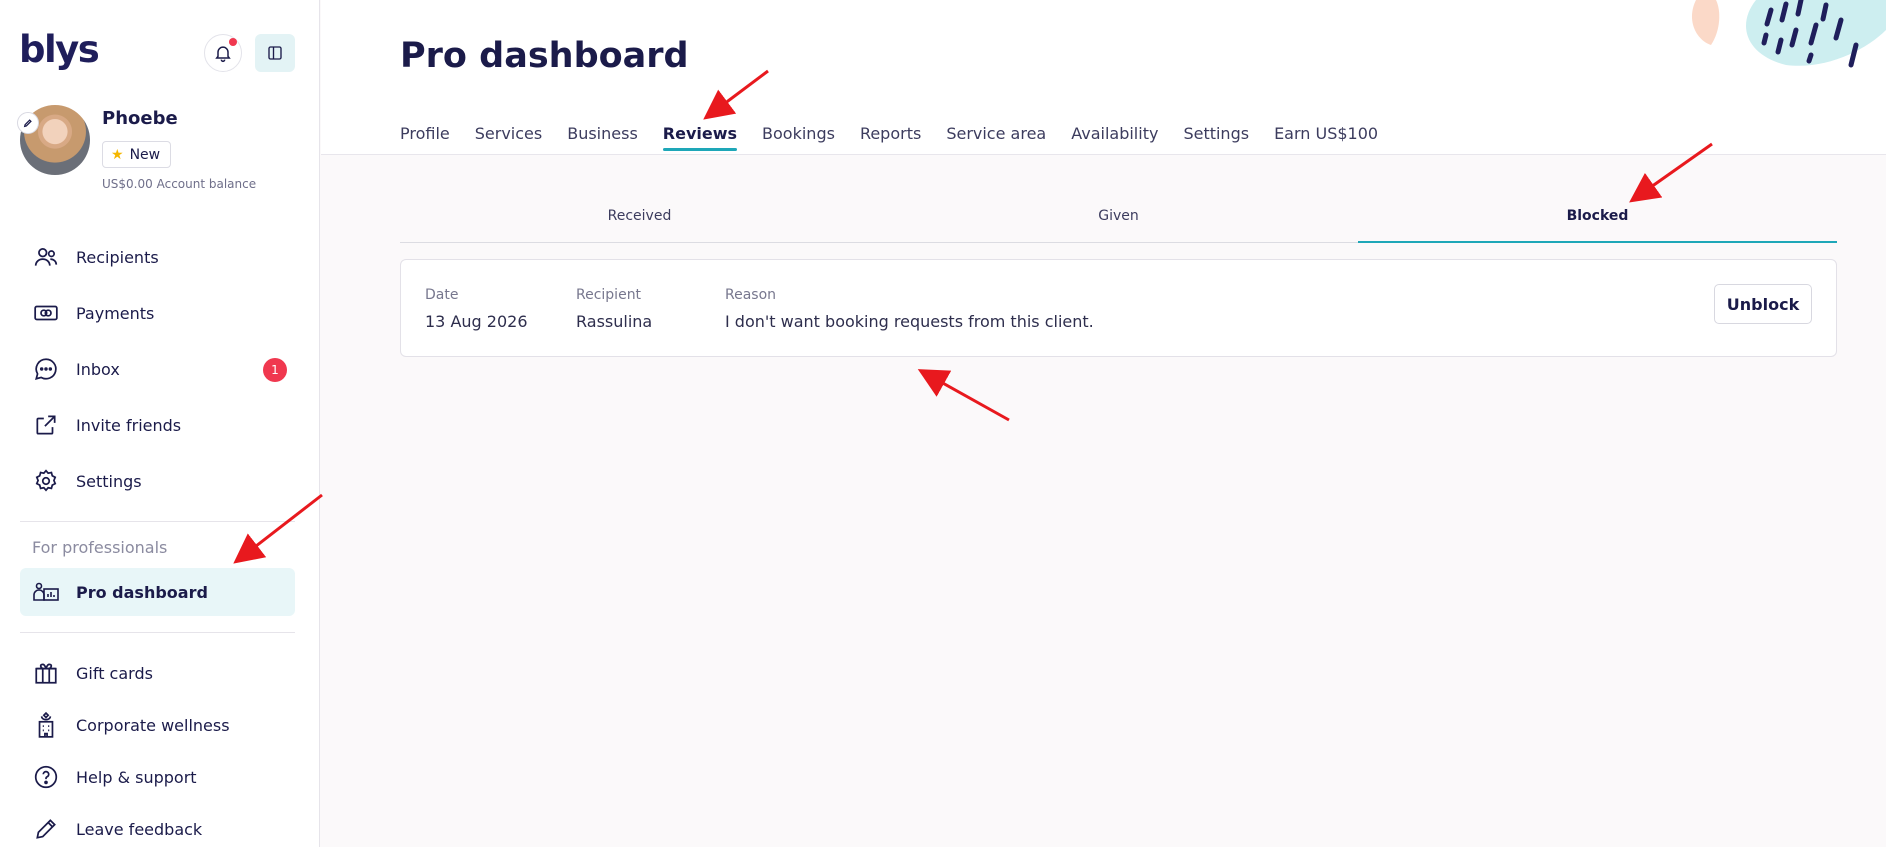 This screenshot has height=847, width=1886. Describe the element at coordinates (46, 425) in the screenshot. I see `share-icon` at that location.